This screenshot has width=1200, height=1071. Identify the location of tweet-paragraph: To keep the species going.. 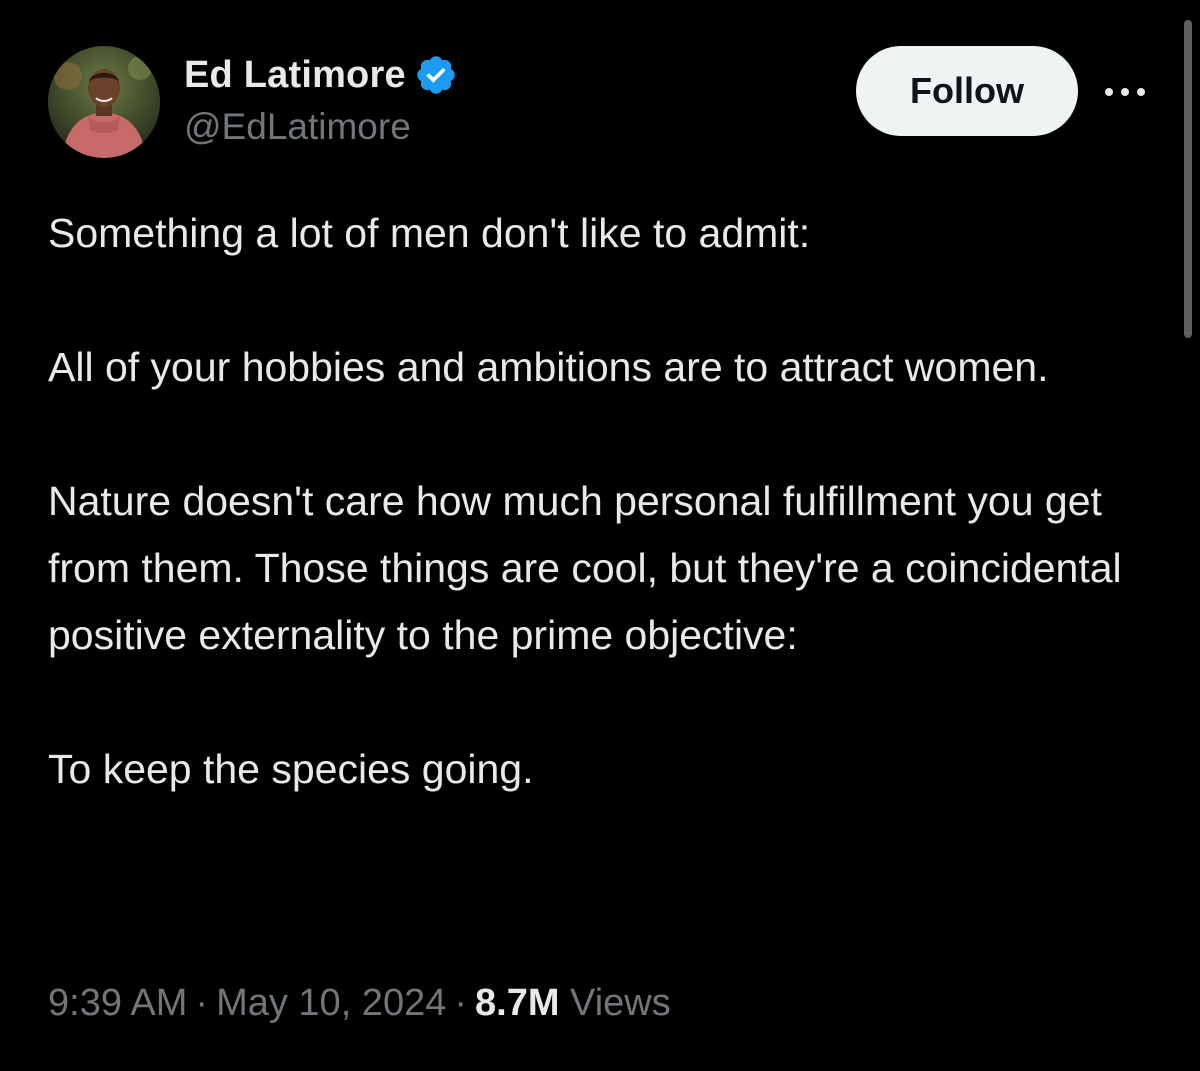
(291, 769).